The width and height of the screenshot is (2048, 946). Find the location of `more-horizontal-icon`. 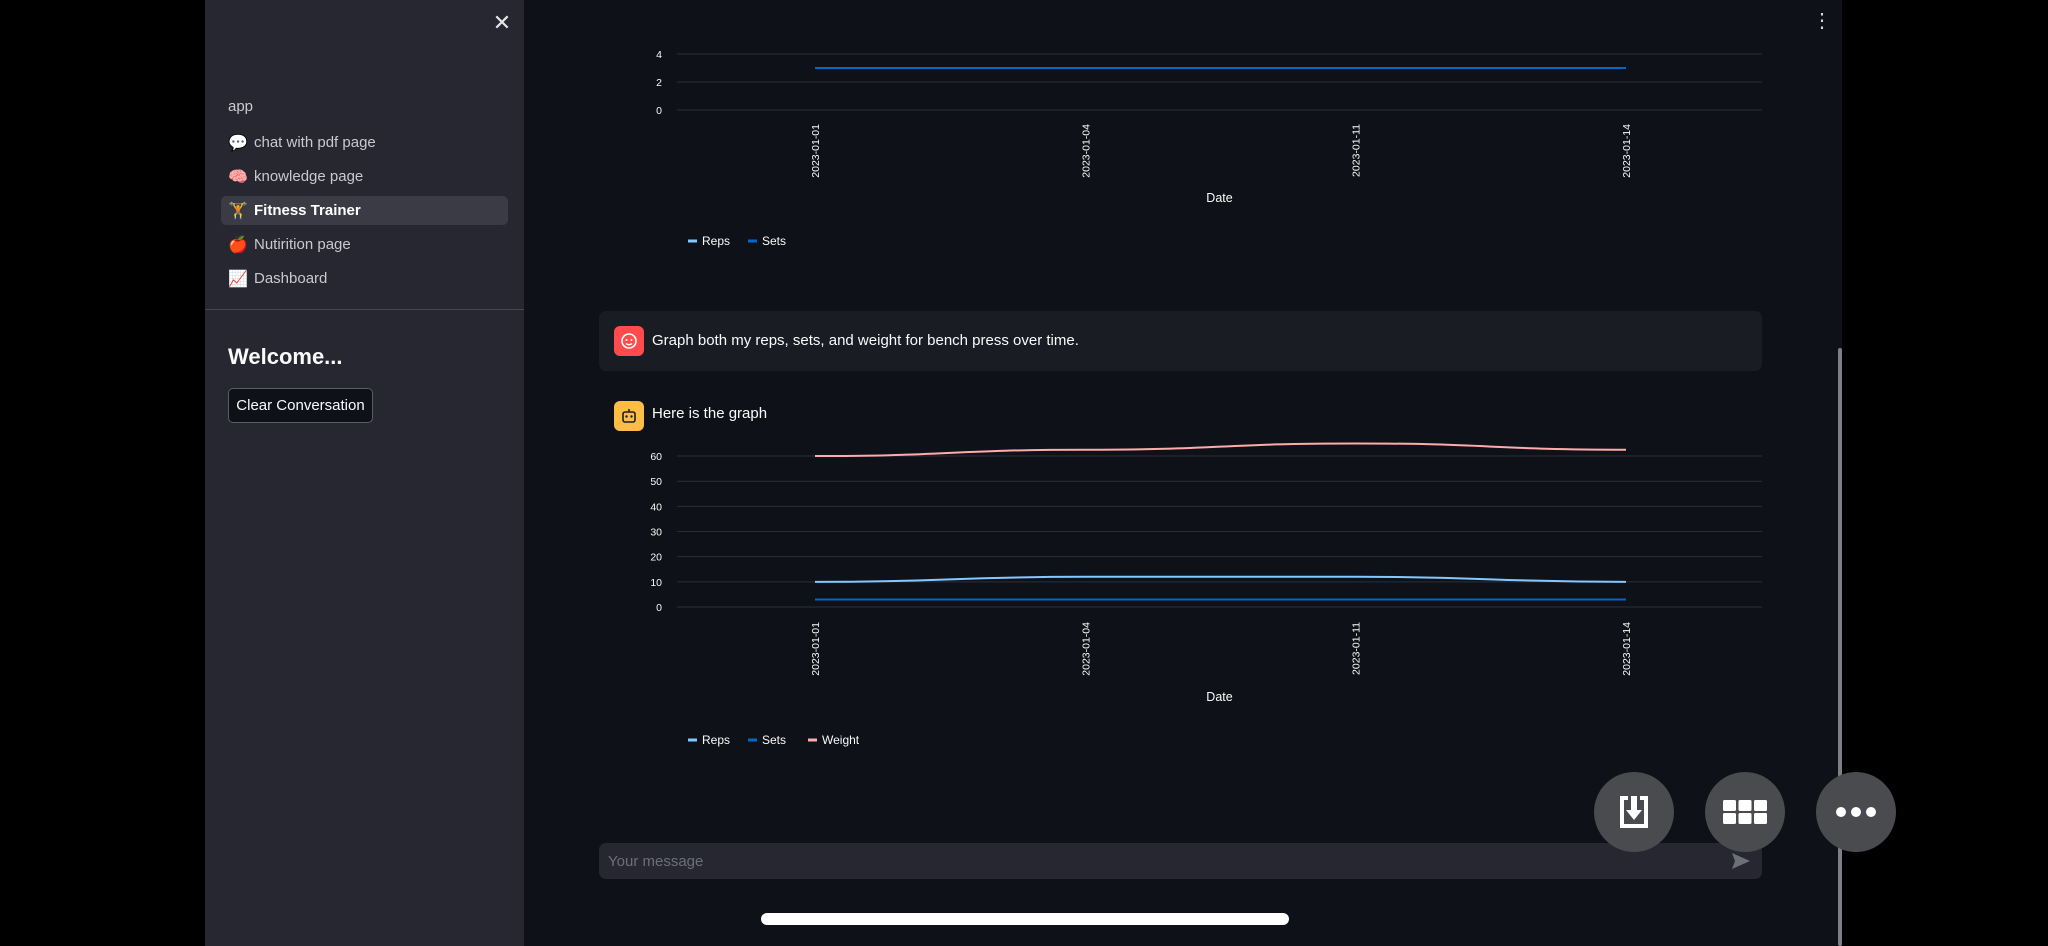

more-horizontal-icon is located at coordinates (1856, 812).